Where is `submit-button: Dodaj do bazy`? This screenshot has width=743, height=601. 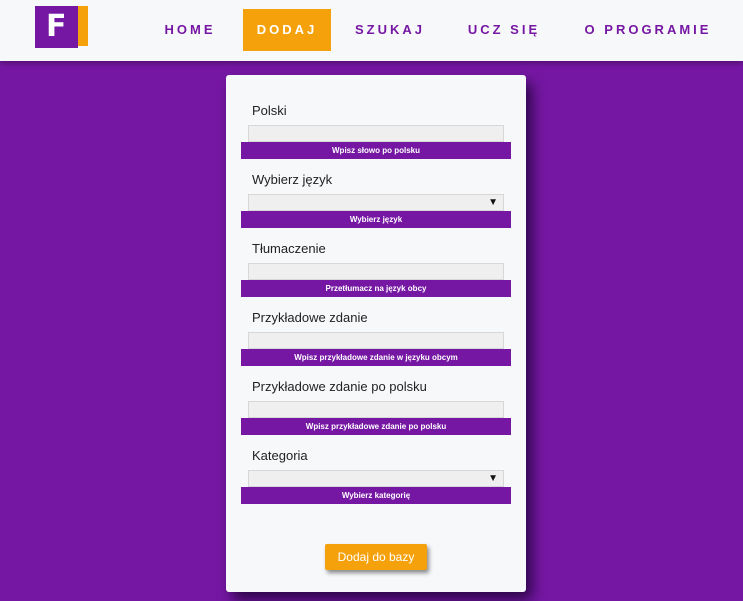 submit-button: Dodaj do bazy is located at coordinates (376, 557).